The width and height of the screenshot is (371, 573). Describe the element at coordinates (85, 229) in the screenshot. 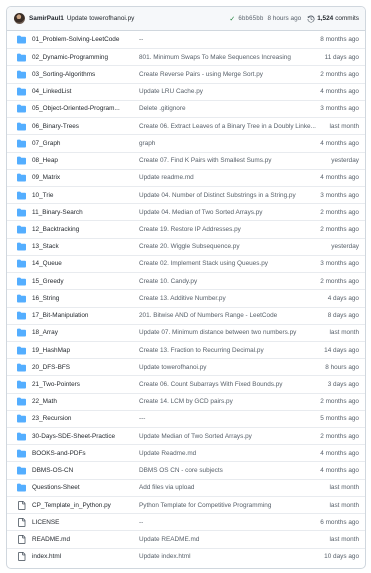

I see `file-name: 12_Backtracking` at that location.